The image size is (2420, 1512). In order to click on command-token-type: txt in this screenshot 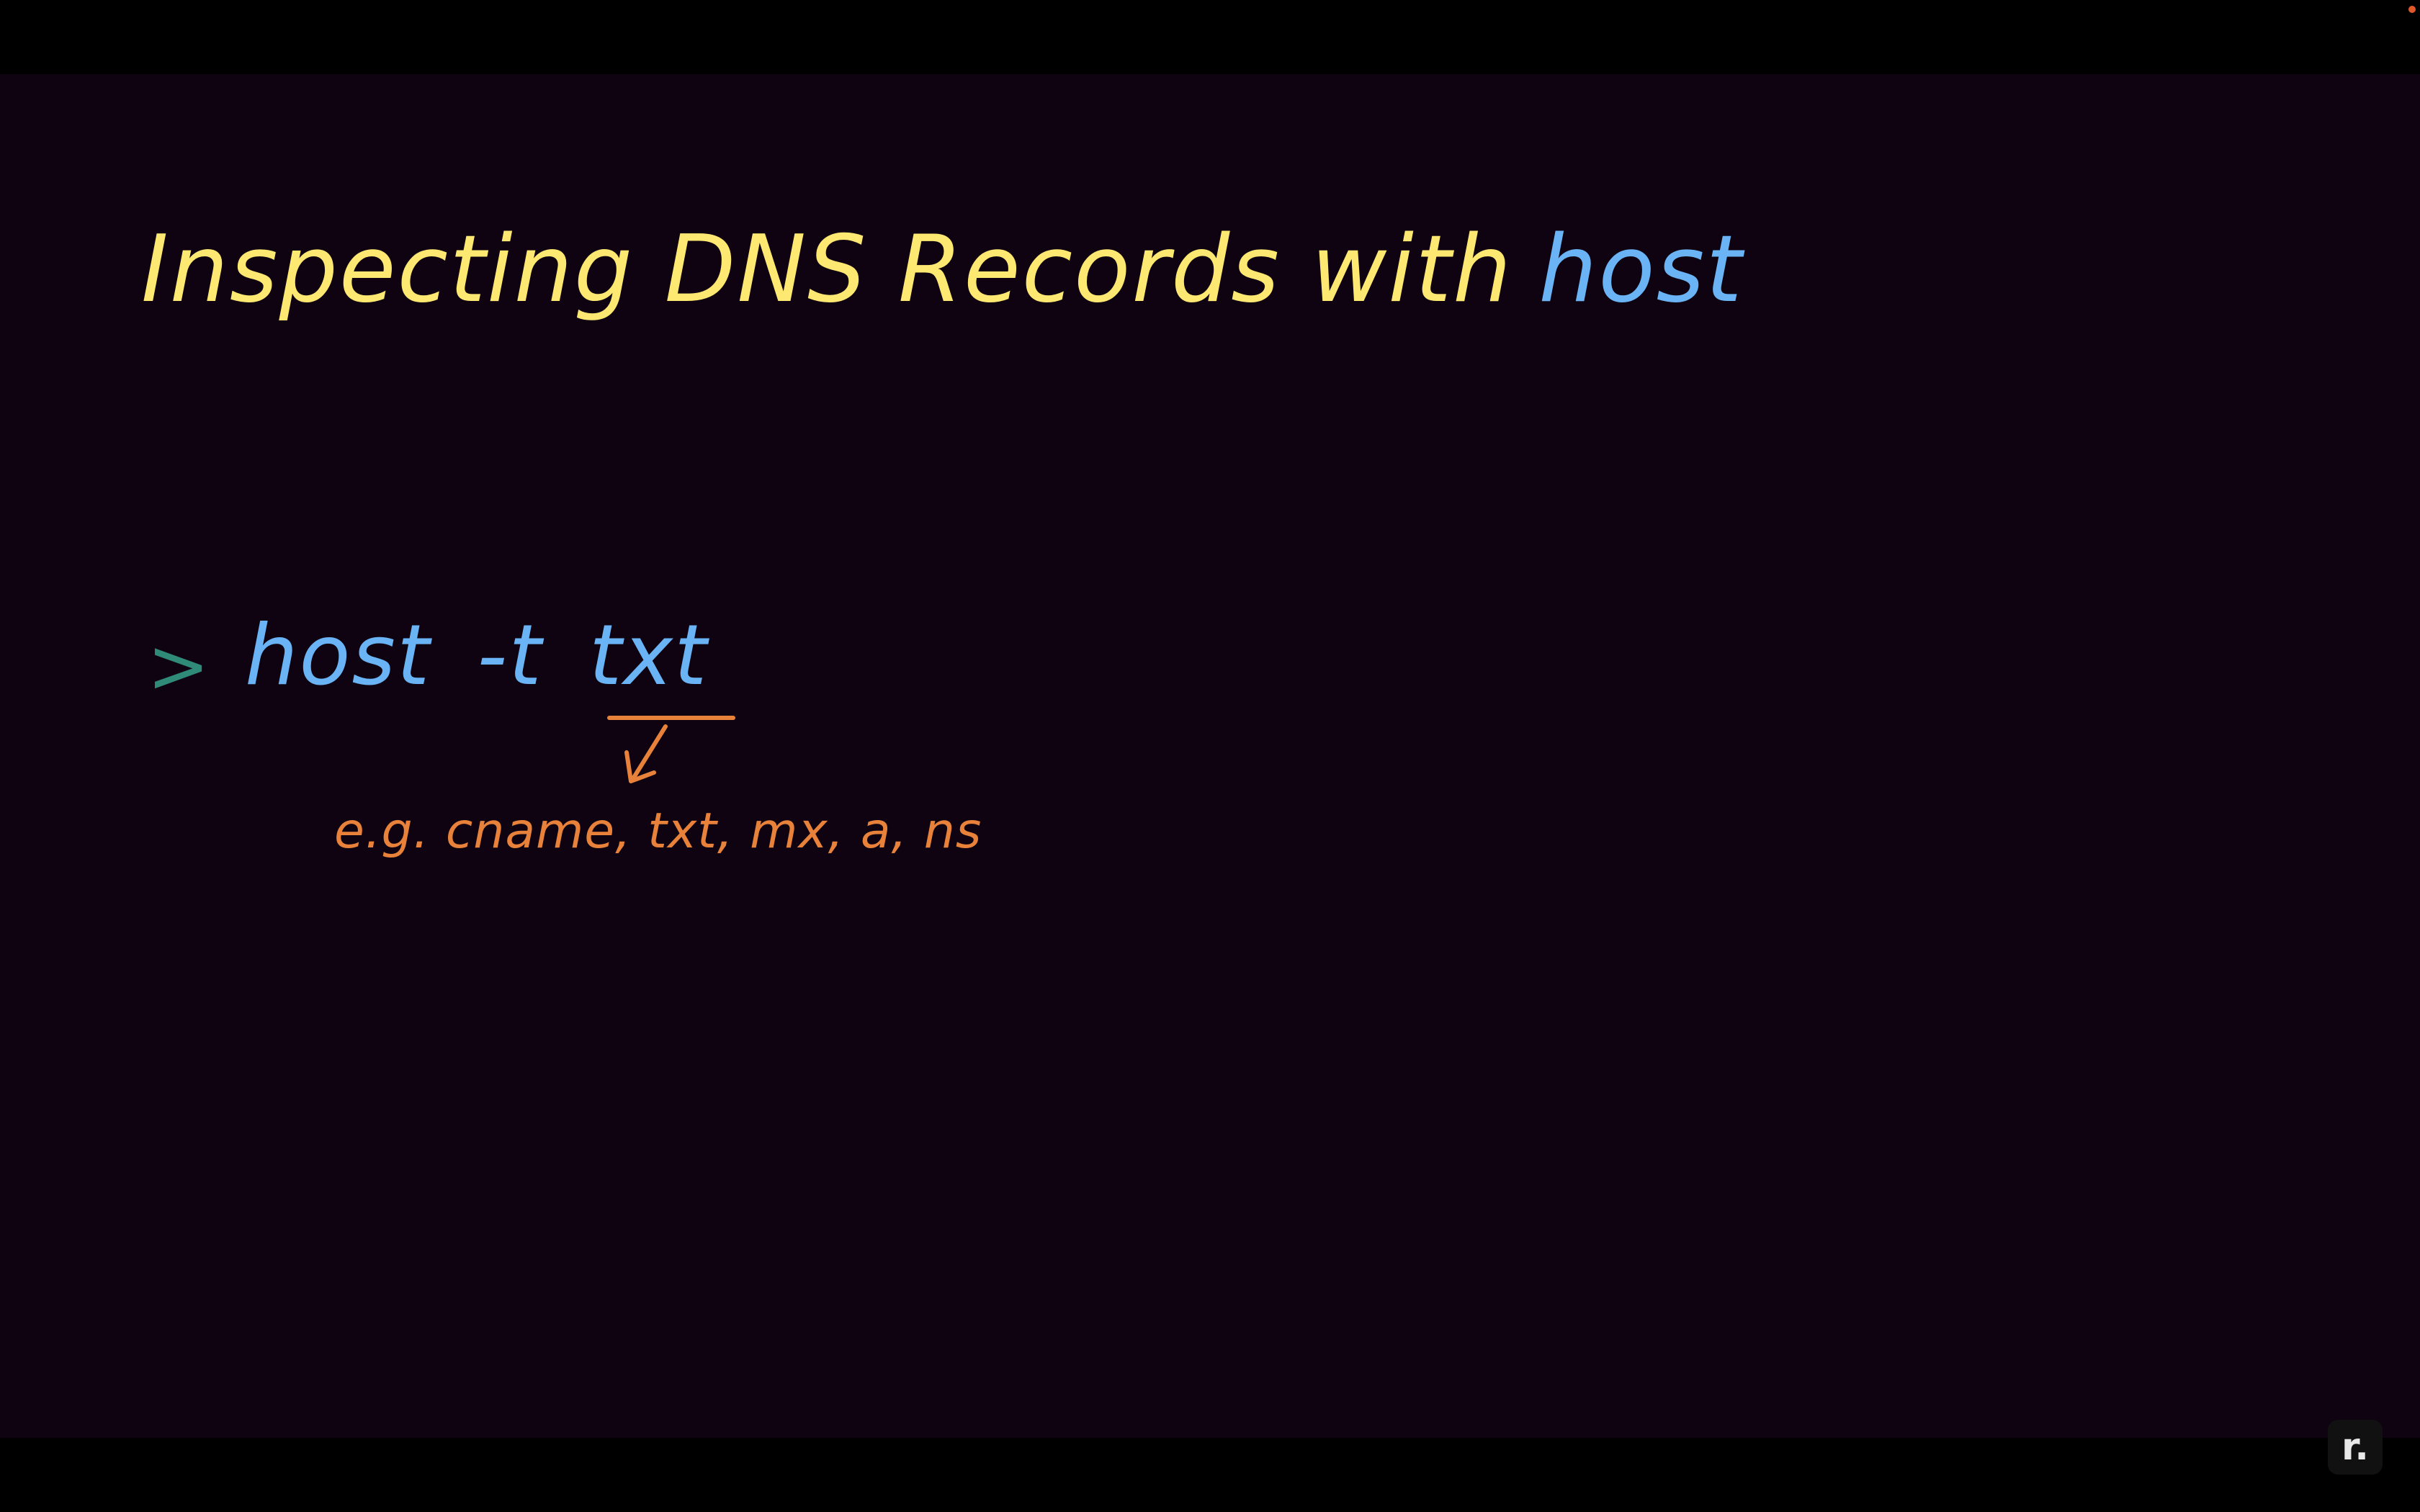, I will do `click(648, 655)`.